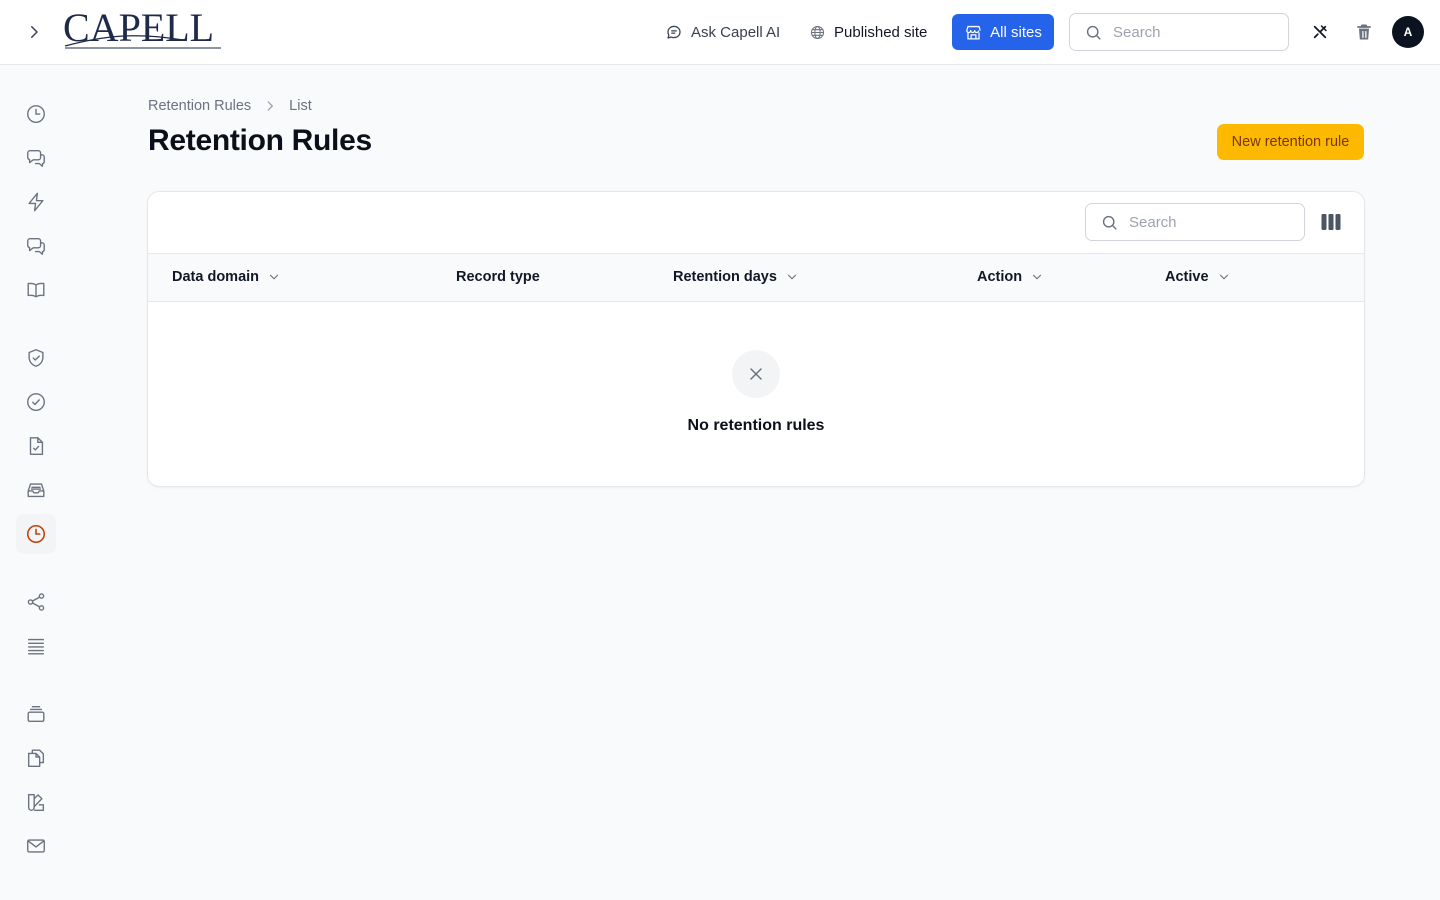 The width and height of the screenshot is (1440, 900). I want to click on sidebar-item-storage, so click(36, 714).